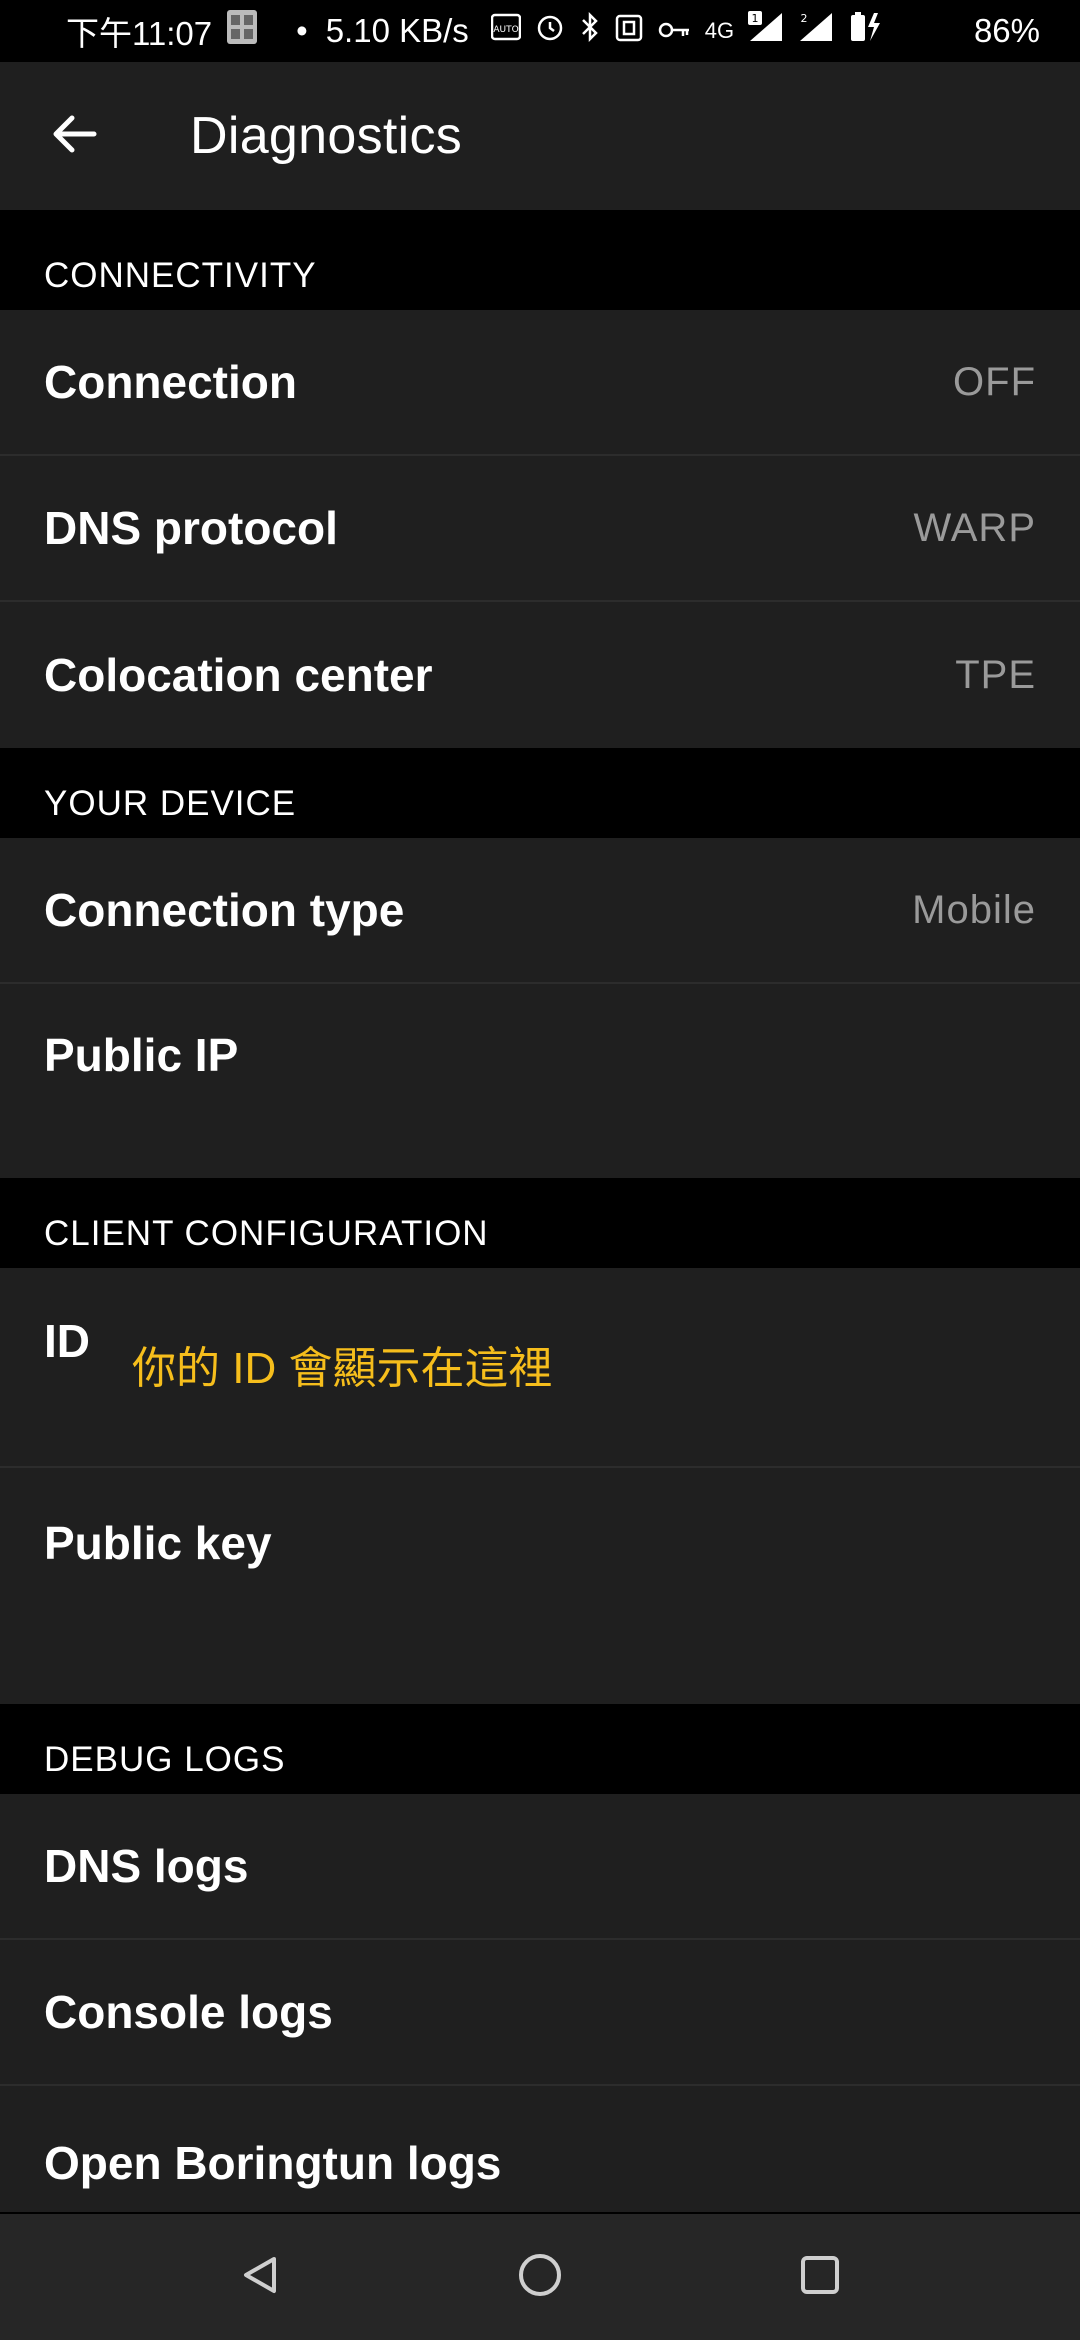  Describe the element at coordinates (158, 1543) in the screenshot. I see `row-label: Public key` at that location.